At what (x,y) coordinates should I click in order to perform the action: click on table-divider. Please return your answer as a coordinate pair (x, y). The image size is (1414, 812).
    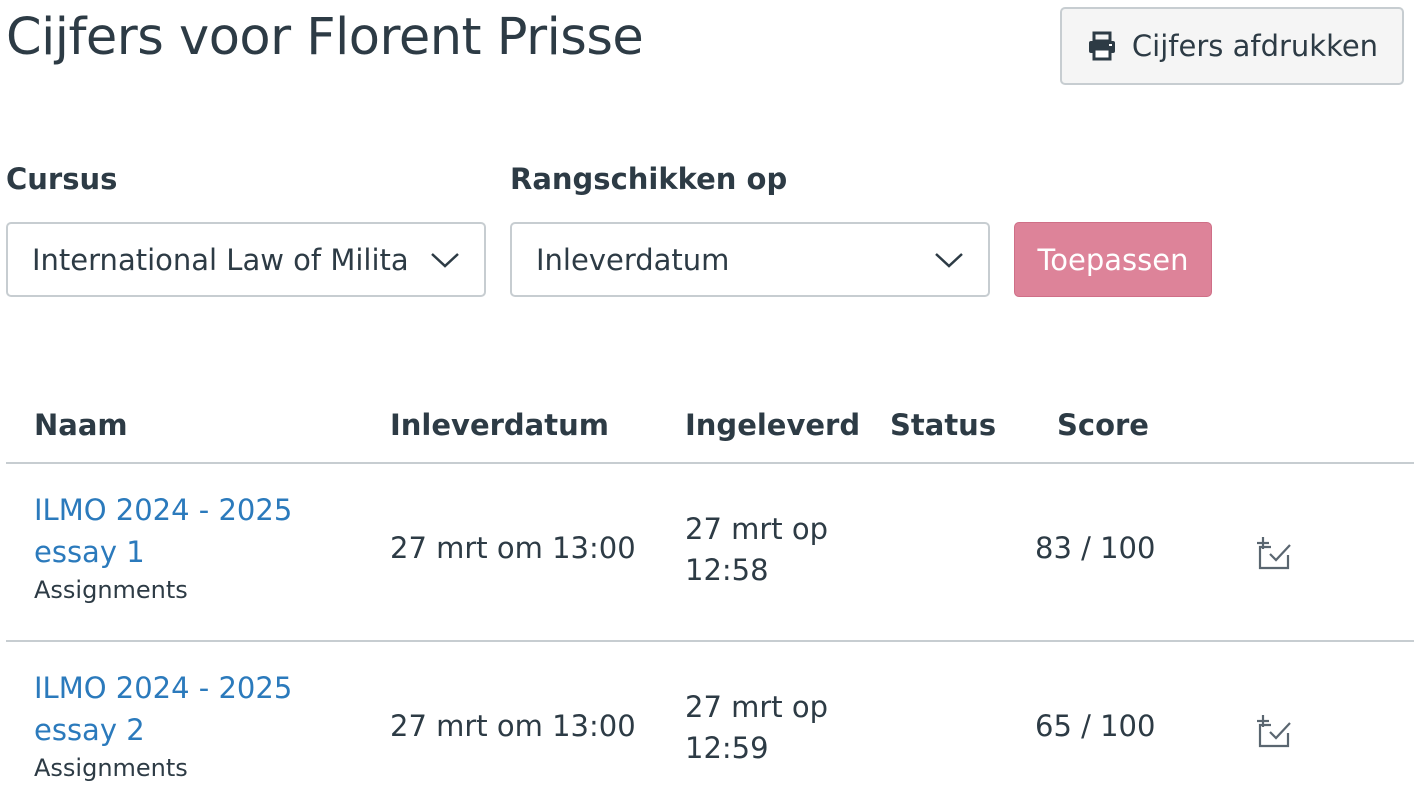
    Looking at the image, I should click on (710, 463).